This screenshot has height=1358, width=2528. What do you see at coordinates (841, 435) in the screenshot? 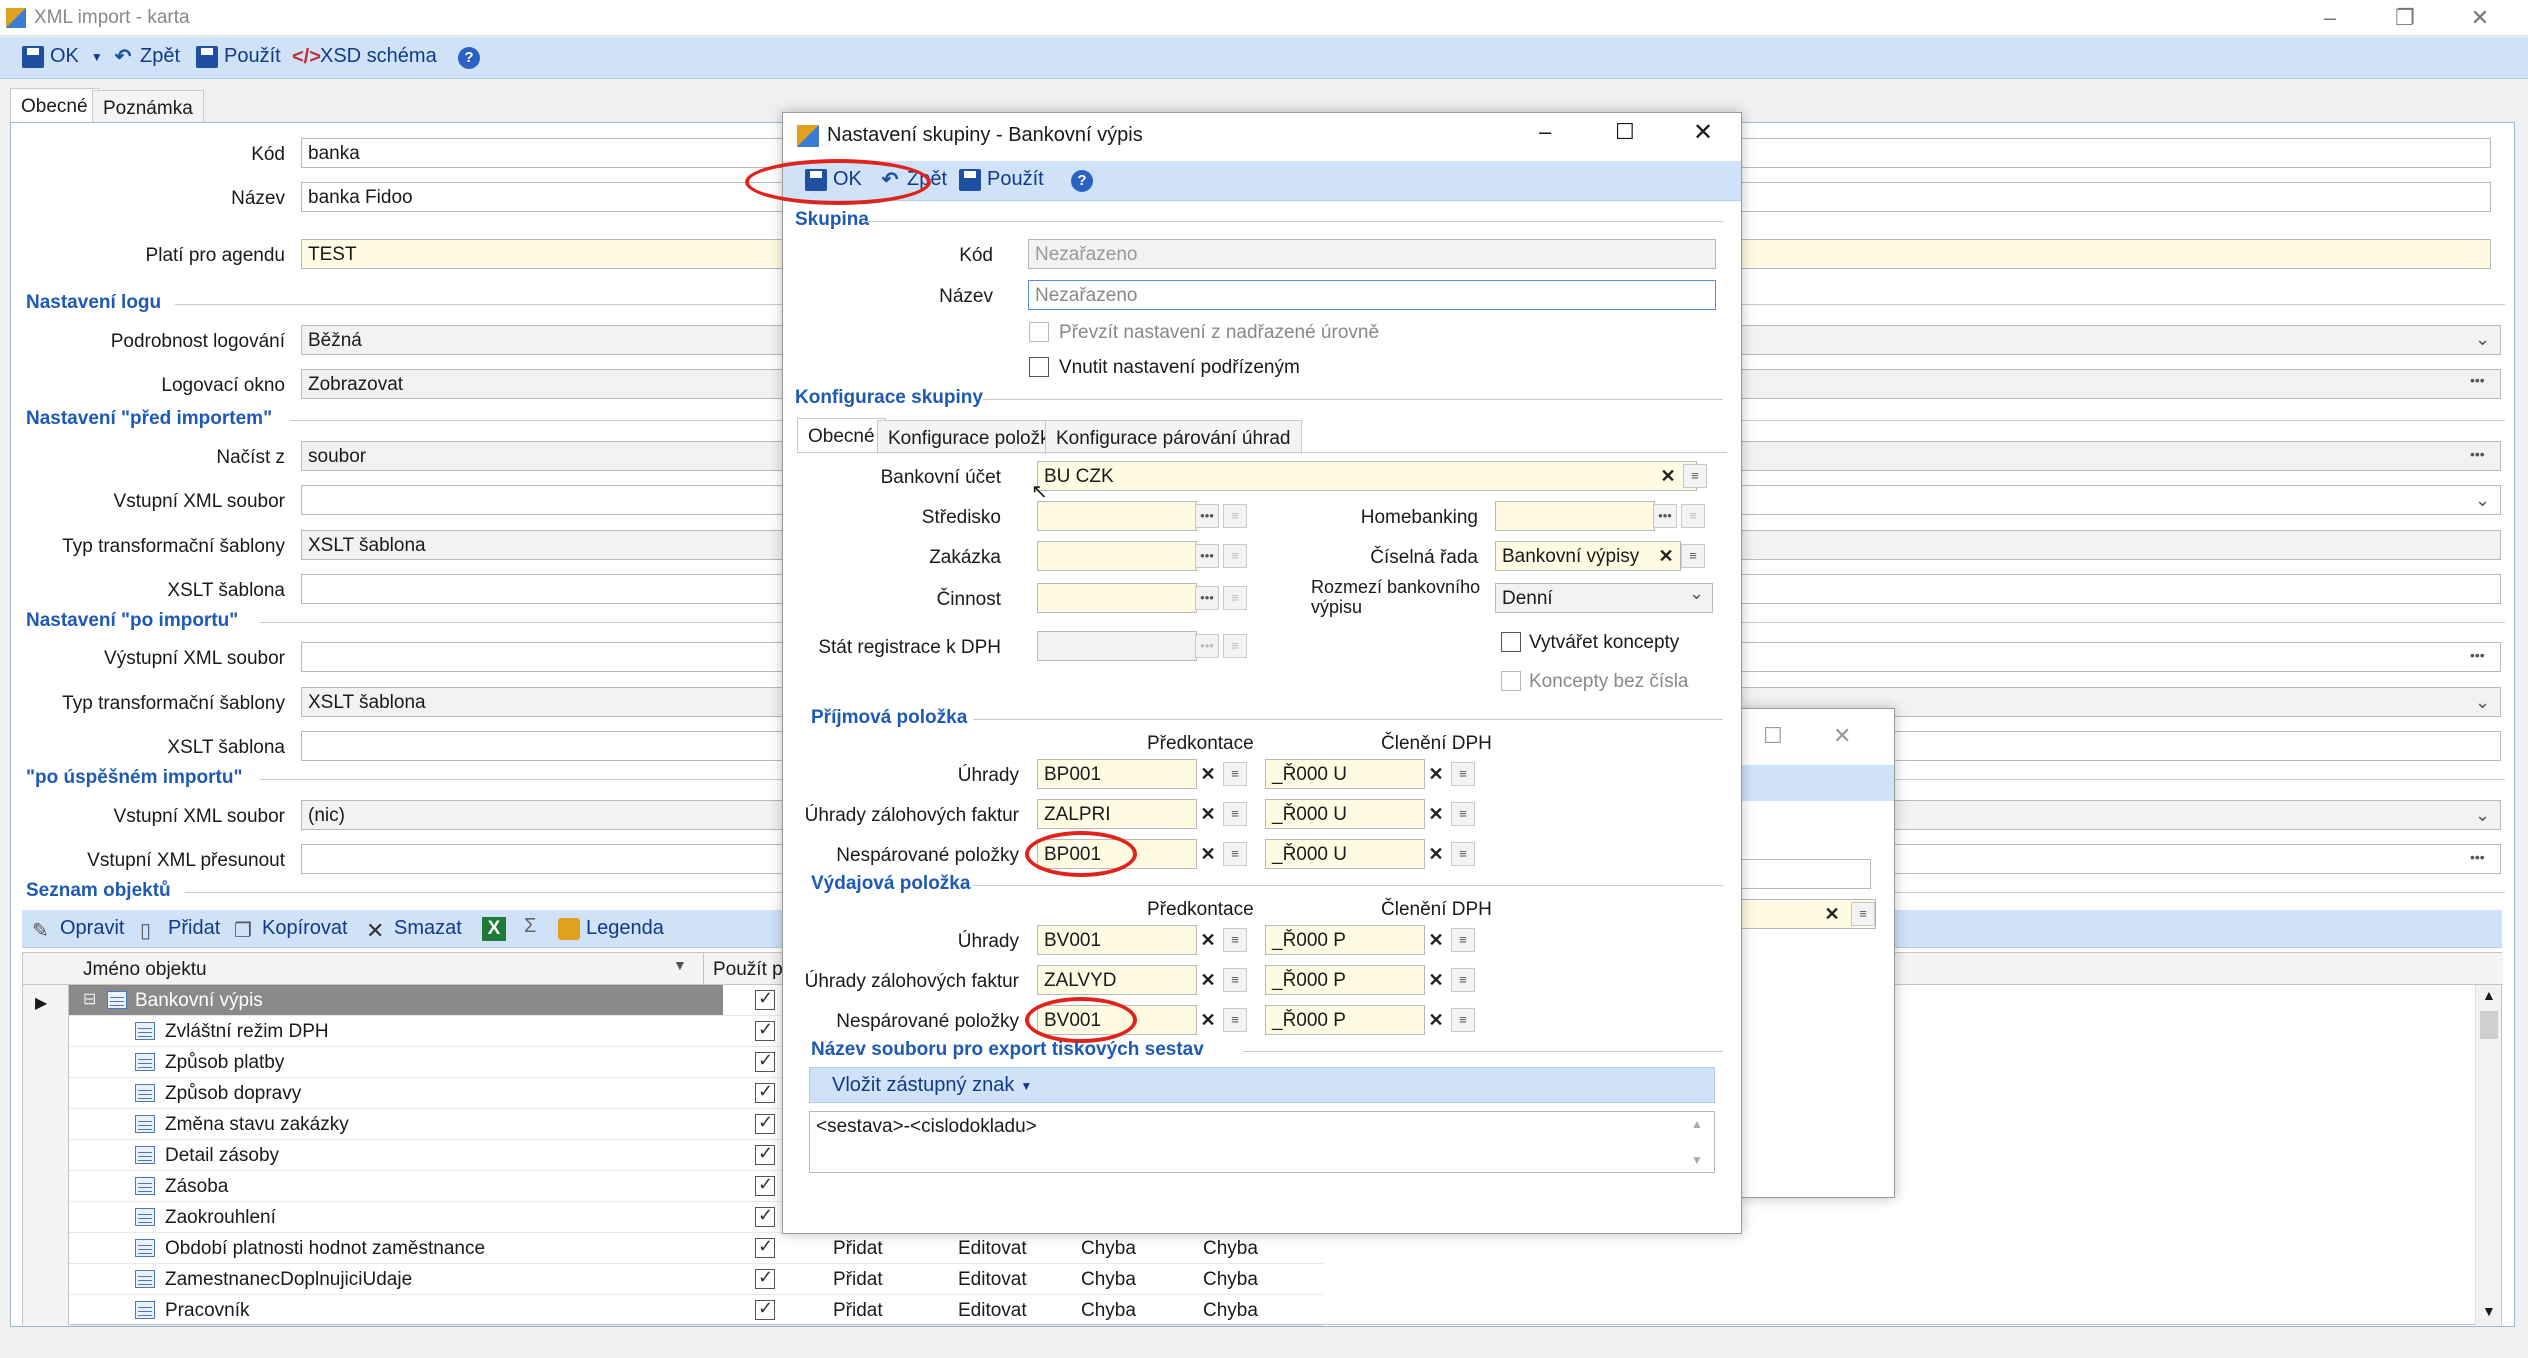
I see `dialog-tab-obecne: Obecné` at bounding box center [841, 435].